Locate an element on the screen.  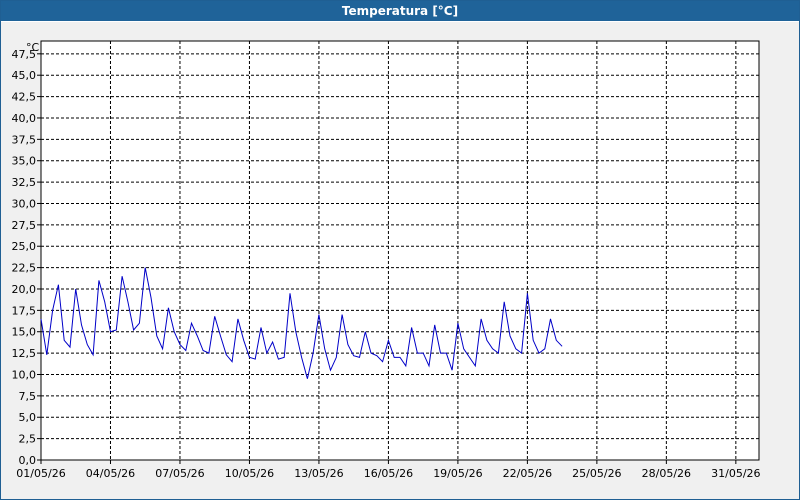
y-tick-label: 17,5 is located at coordinates (24, 310).